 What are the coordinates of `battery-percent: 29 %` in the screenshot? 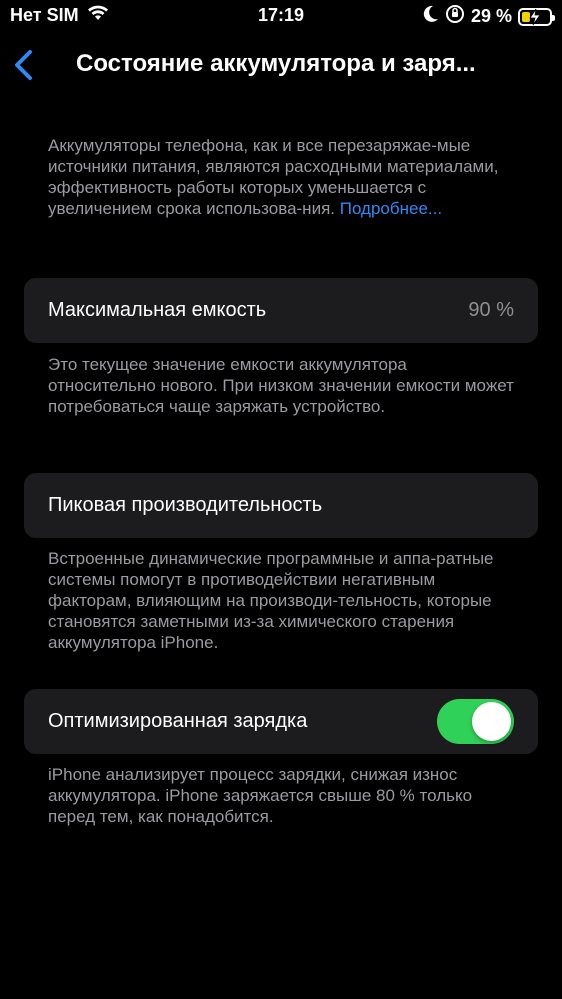 It's located at (491, 16).